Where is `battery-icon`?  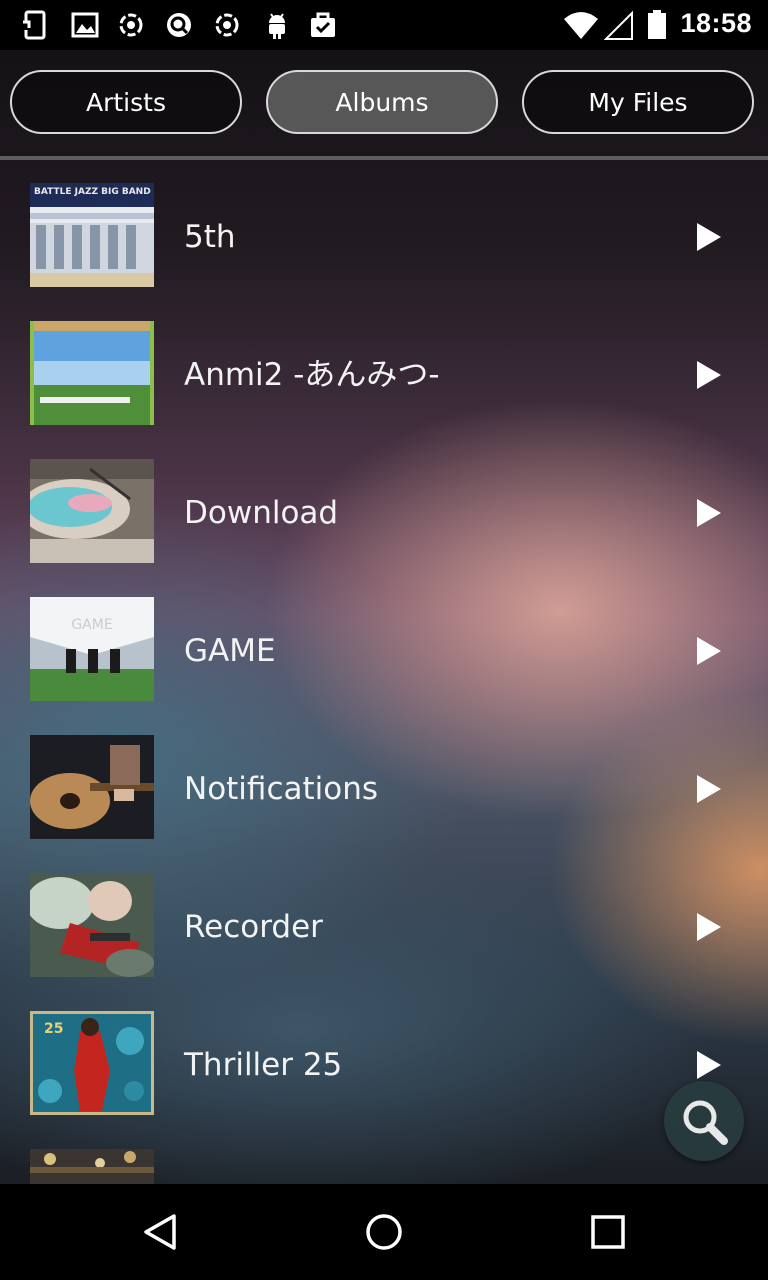
battery-icon is located at coordinates (657, 24).